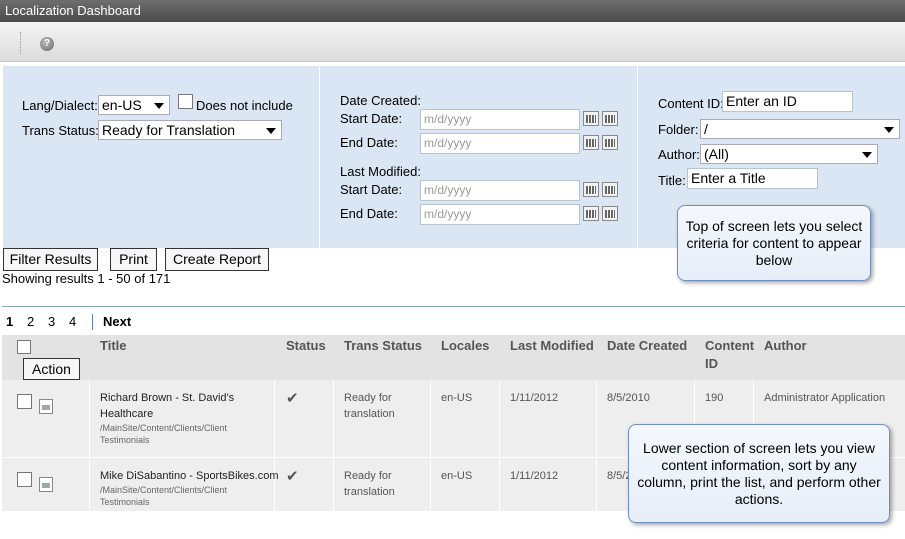 The image size is (905, 539). What do you see at coordinates (785, 346) in the screenshot?
I see `column-header-author: Author` at bounding box center [785, 346].